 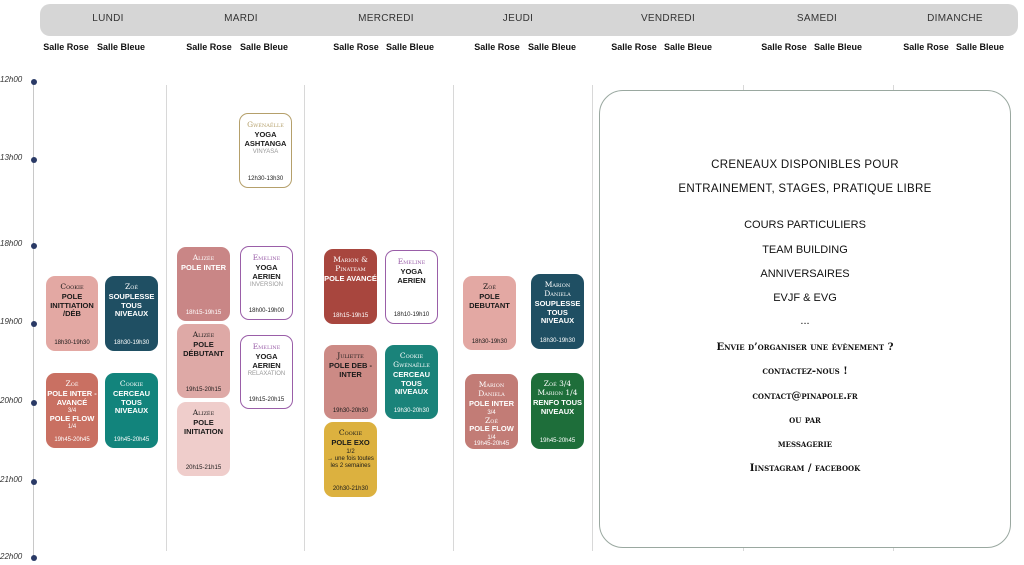 What do you see at coordinates (72, 418) in the screenshot?
I see `slot-title-2: POLE FLOW` at bounding box center [72, 418].